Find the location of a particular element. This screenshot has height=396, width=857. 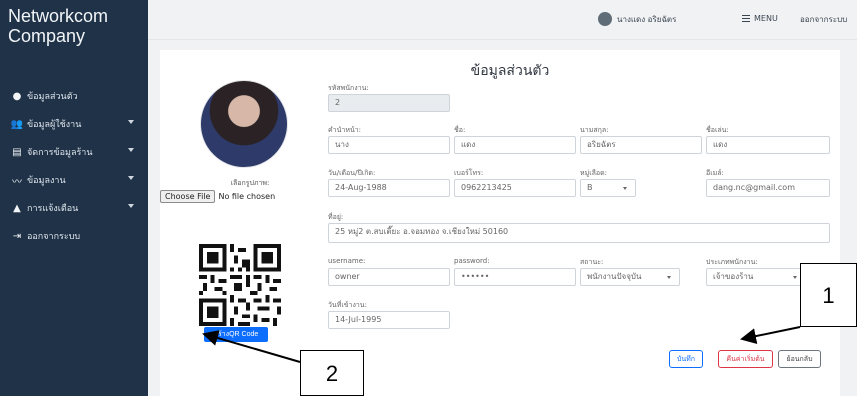

users-icon: 👥 is located at coordinates (17, 124).